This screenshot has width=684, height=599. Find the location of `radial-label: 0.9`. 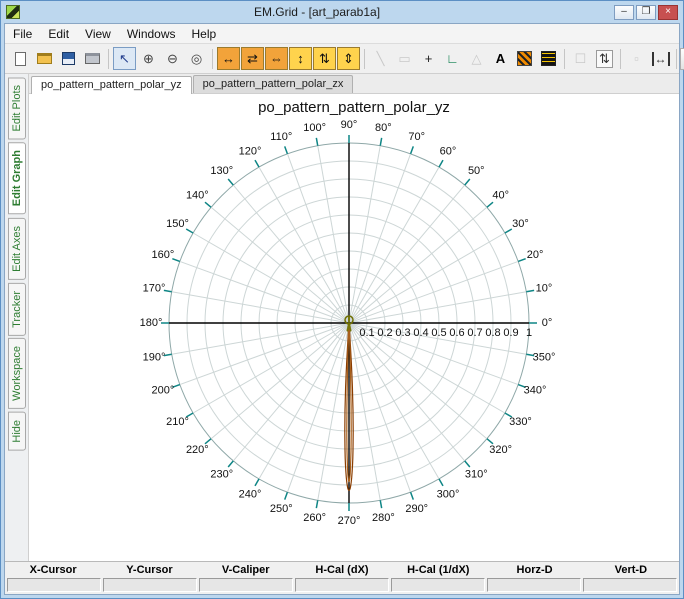

radial-label: 0.9 is located at coordinates (510, 333).